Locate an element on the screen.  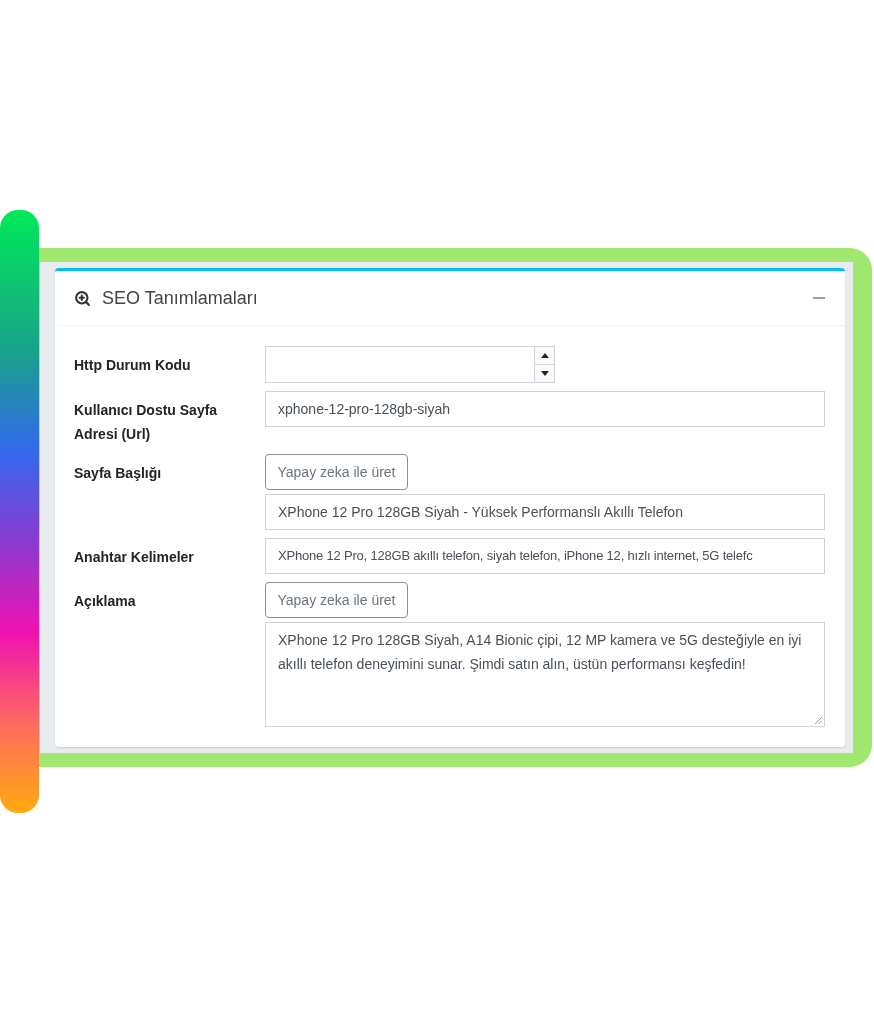
field-label: Kullanıcı Dostu Sayfa Adresi (Url) is located at coordinates (146, 422).